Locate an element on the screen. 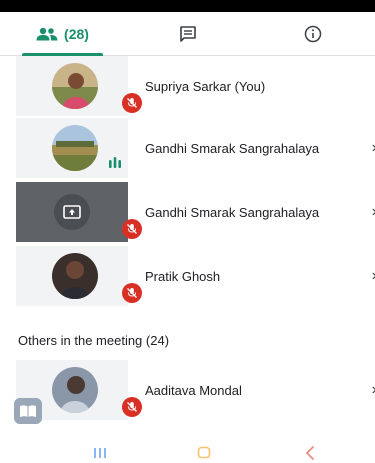 The height and width of the screenshot is (463, 375). recents-icon is located at coordinates (100, 454).